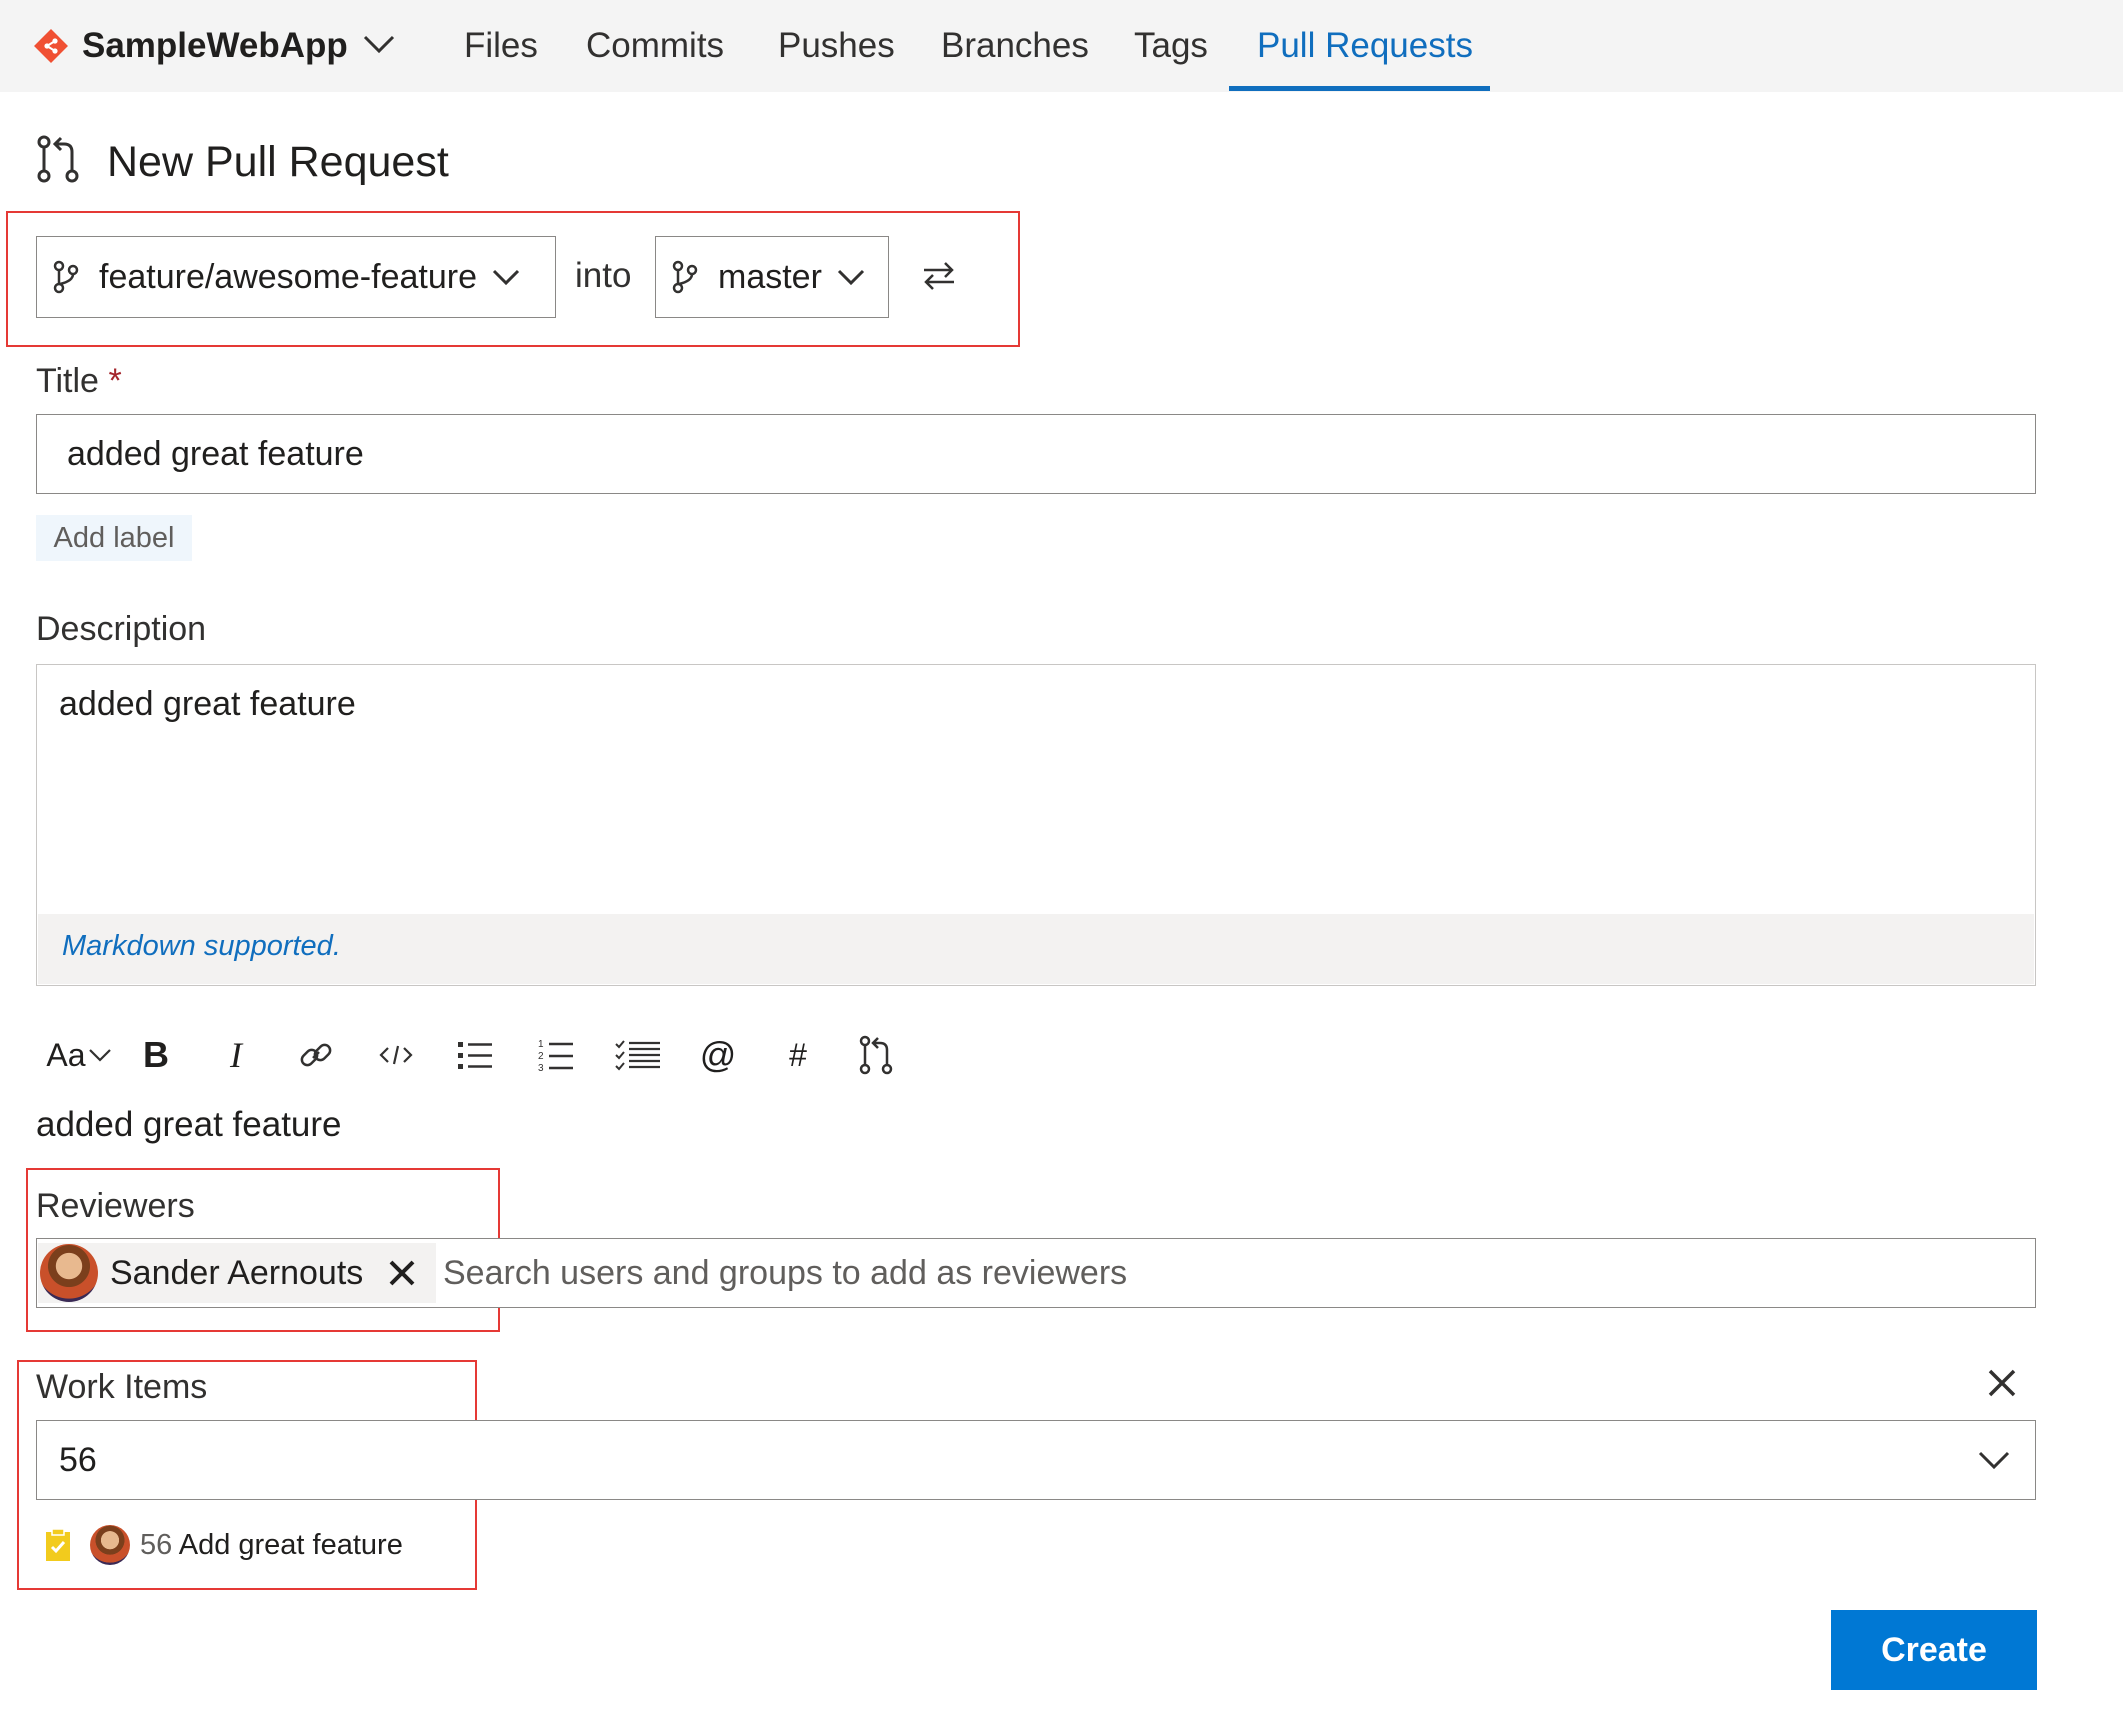 This screenshot has width=2123, height=1730. I want to click on italic-button: I, so click(236, 1055).